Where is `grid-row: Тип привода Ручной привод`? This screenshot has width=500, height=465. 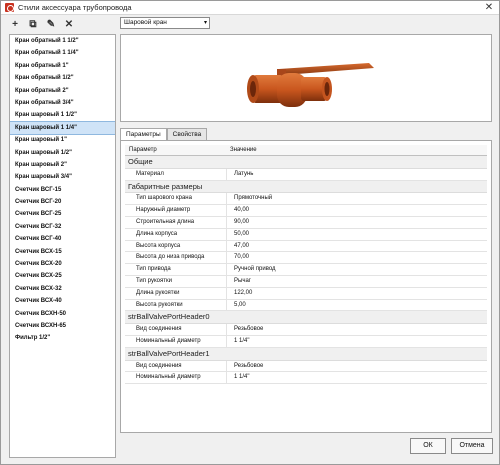
grid-row: Тип привода Ручной привод is located at coordinates (306, 270).